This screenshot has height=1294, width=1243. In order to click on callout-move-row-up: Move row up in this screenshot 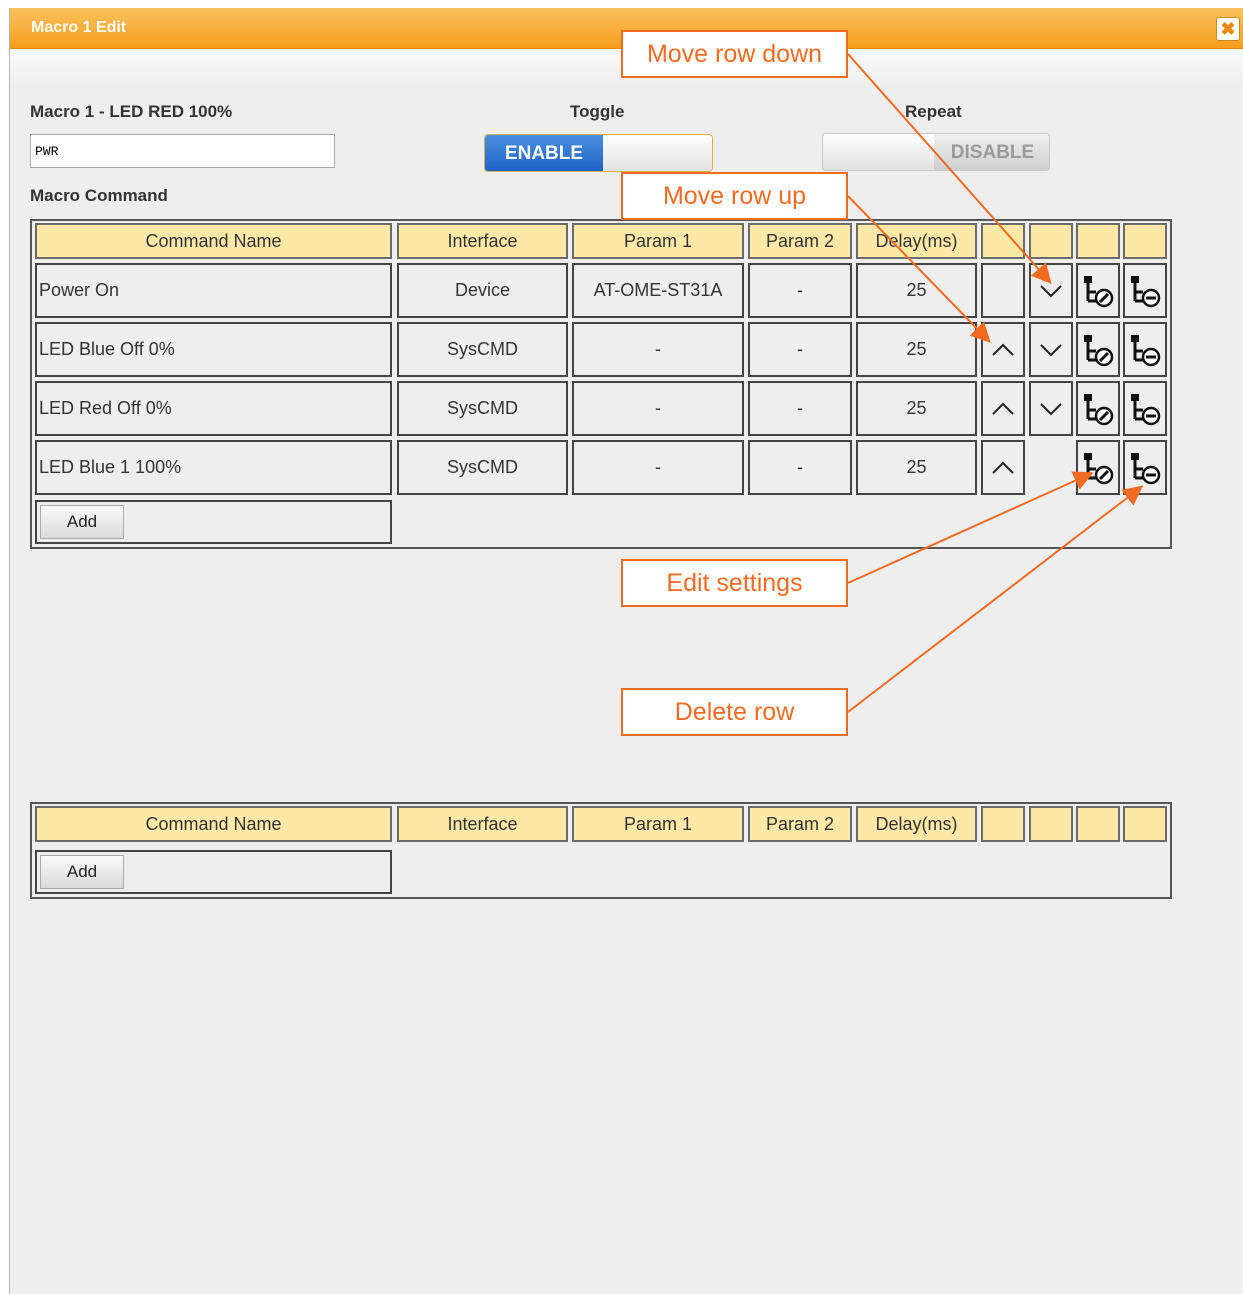, I will do `click(734, 196)`.